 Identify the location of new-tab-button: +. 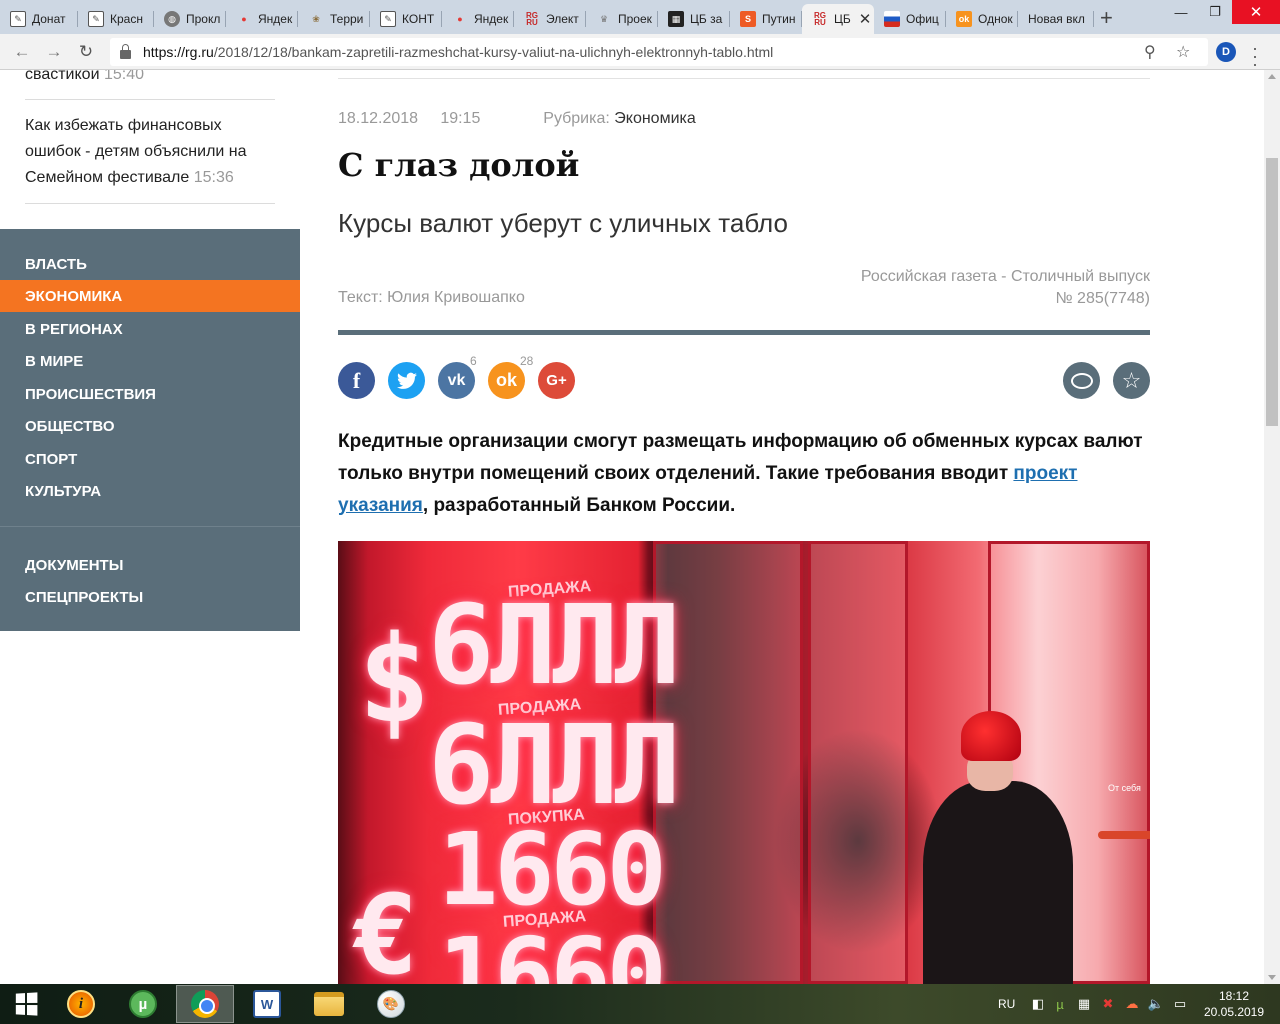
(1106, 18).